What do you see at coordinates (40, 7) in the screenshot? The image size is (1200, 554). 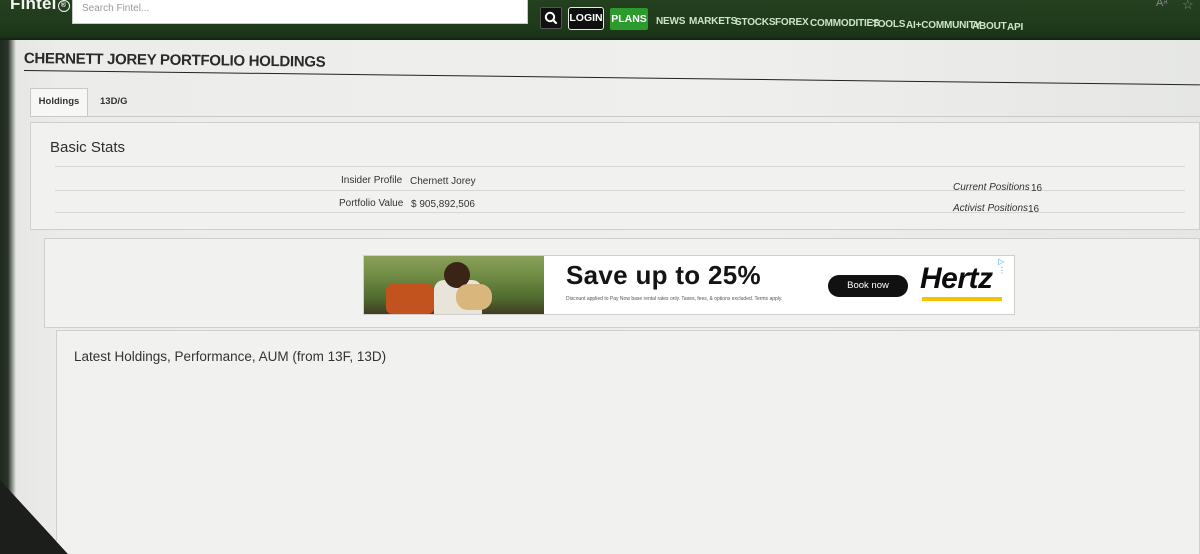 I see `fintel-logo: Fintel ®` at bounding box center [40, 7].